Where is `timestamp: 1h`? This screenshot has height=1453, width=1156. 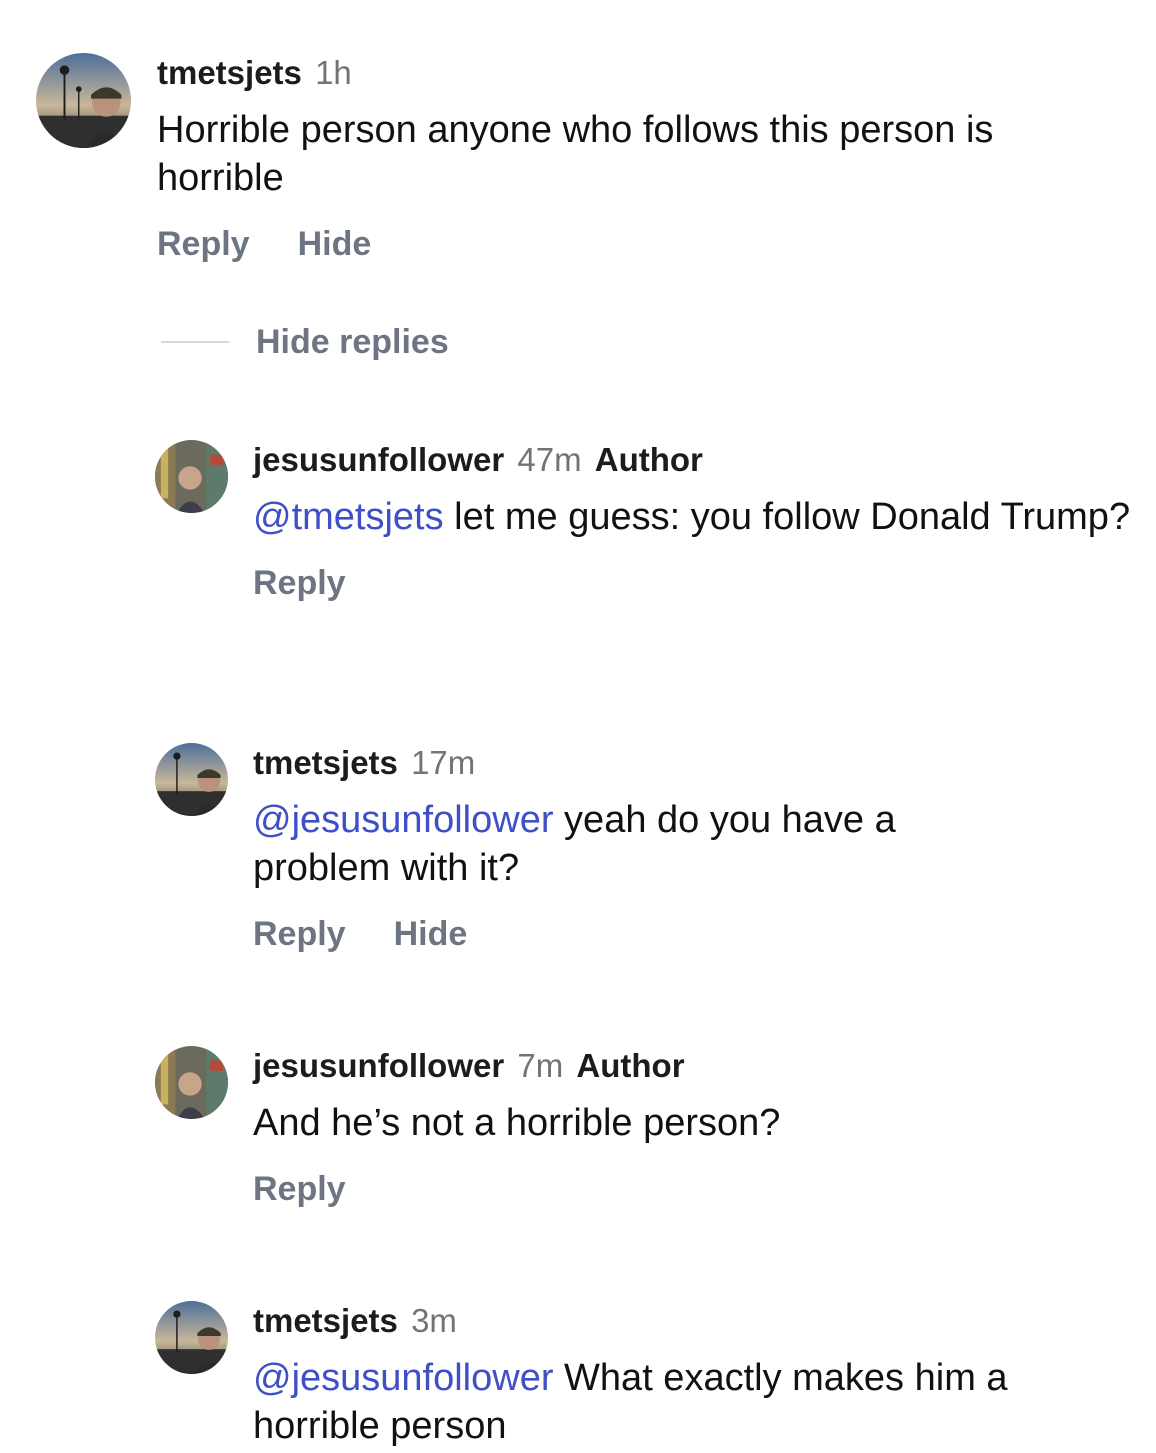
timestamp: 1h is located at coordinates (333, 72).